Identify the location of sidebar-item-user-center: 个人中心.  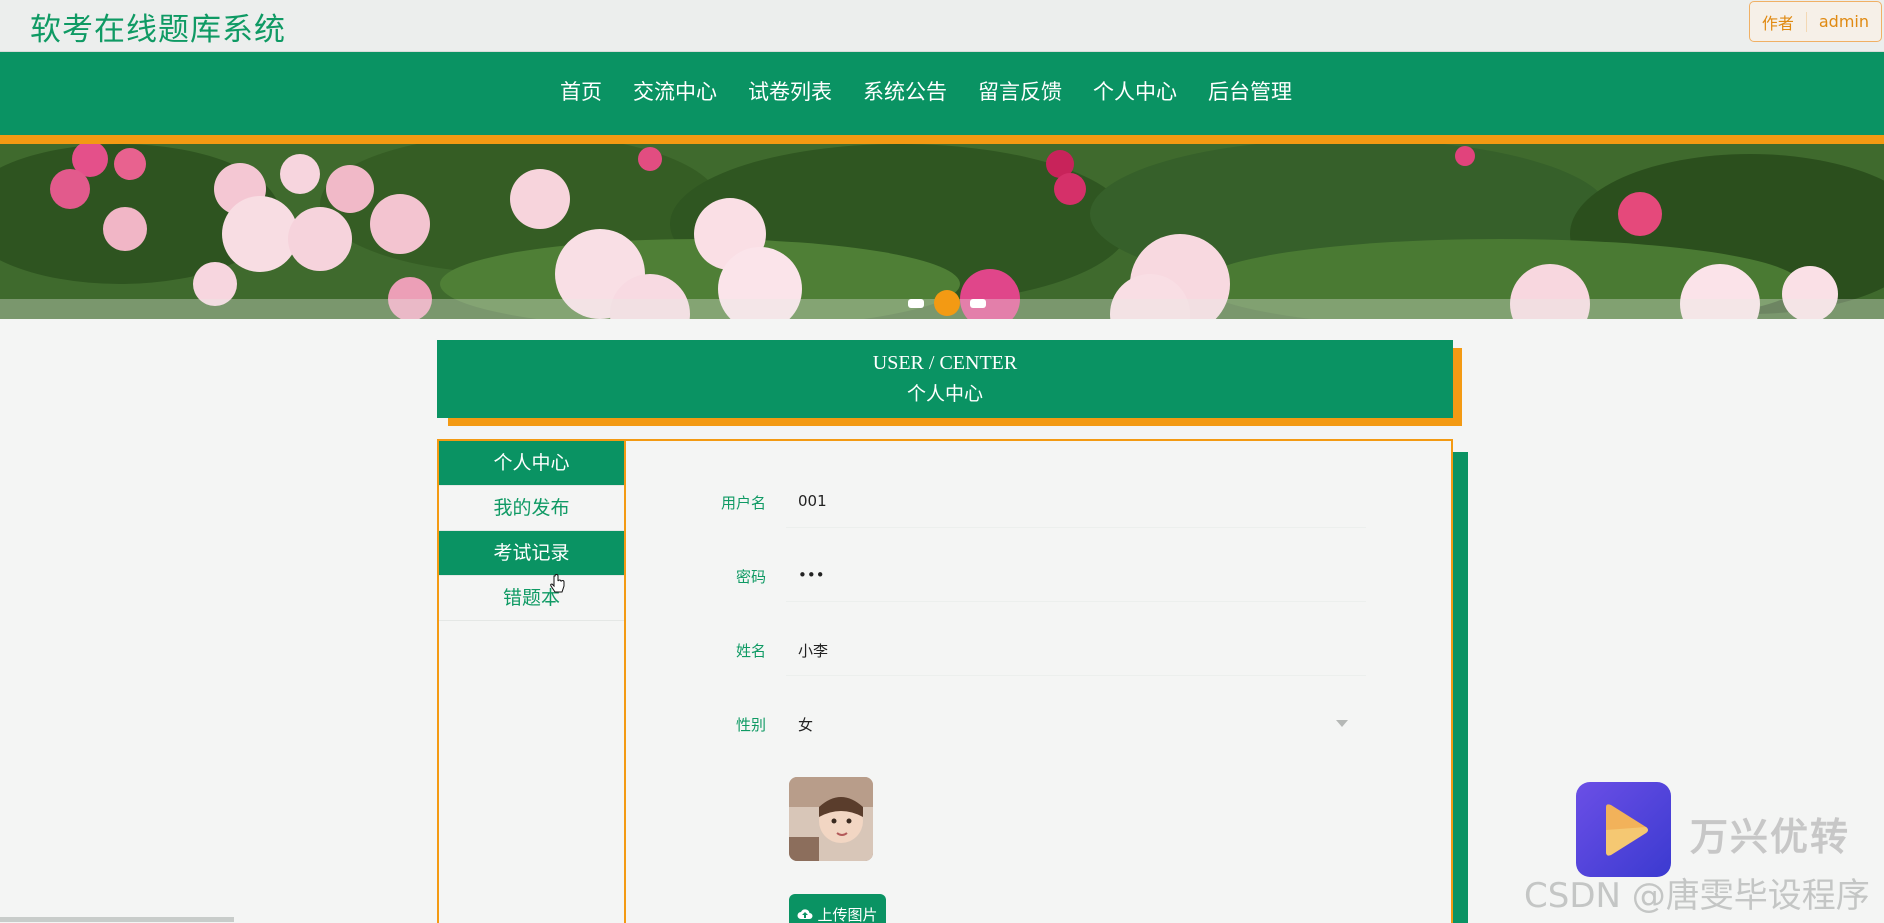
(531, 463).